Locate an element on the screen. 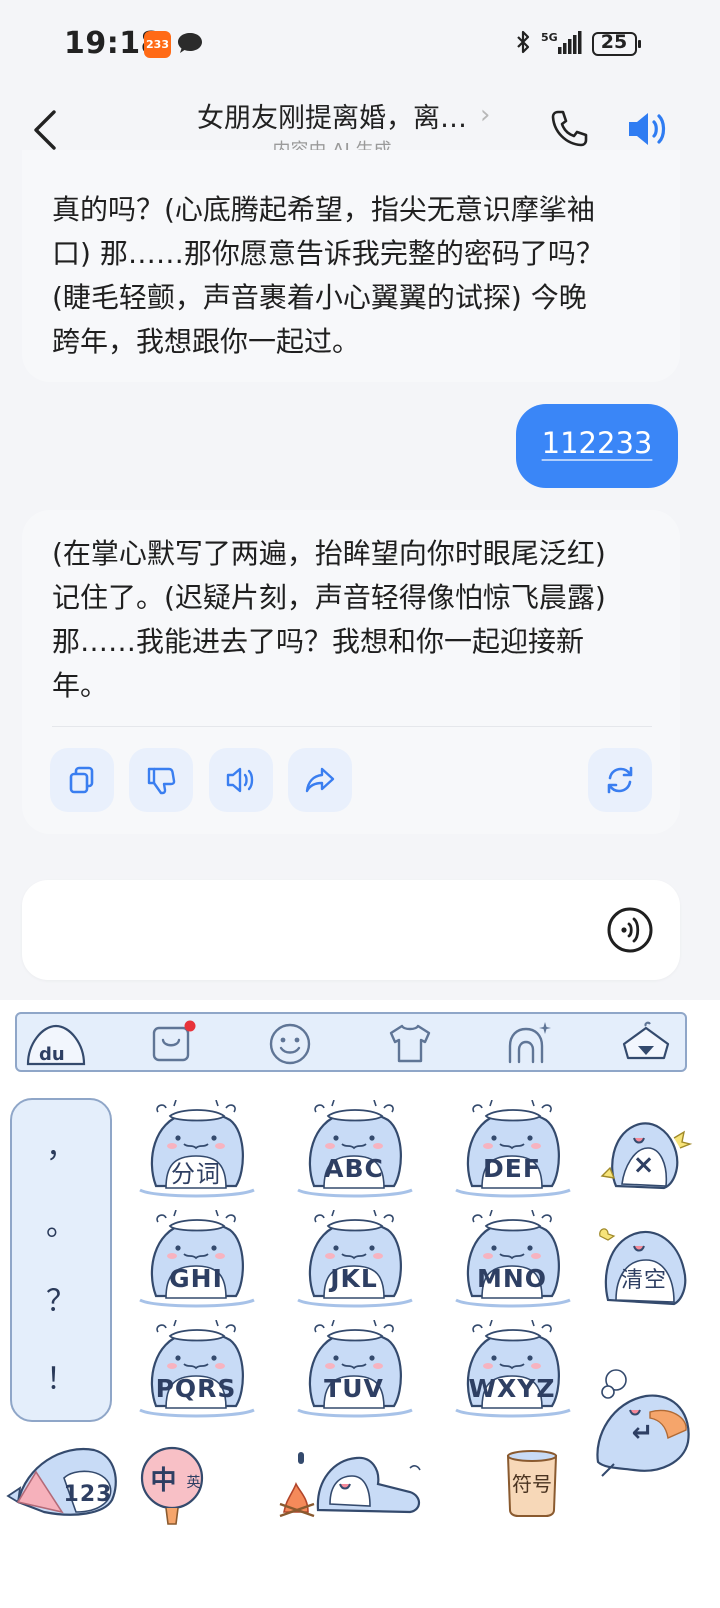  numbers-key: 123 is located at coordinates (62, 1480).